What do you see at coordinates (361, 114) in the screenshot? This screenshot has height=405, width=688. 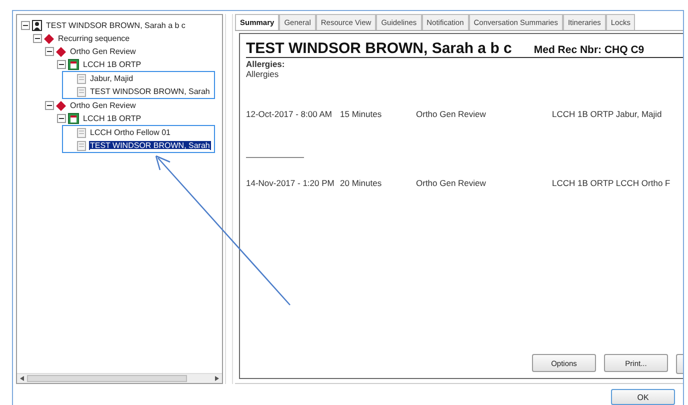 I see `appointment-duration: 15 Minutes` at bounding box center [361, 114].